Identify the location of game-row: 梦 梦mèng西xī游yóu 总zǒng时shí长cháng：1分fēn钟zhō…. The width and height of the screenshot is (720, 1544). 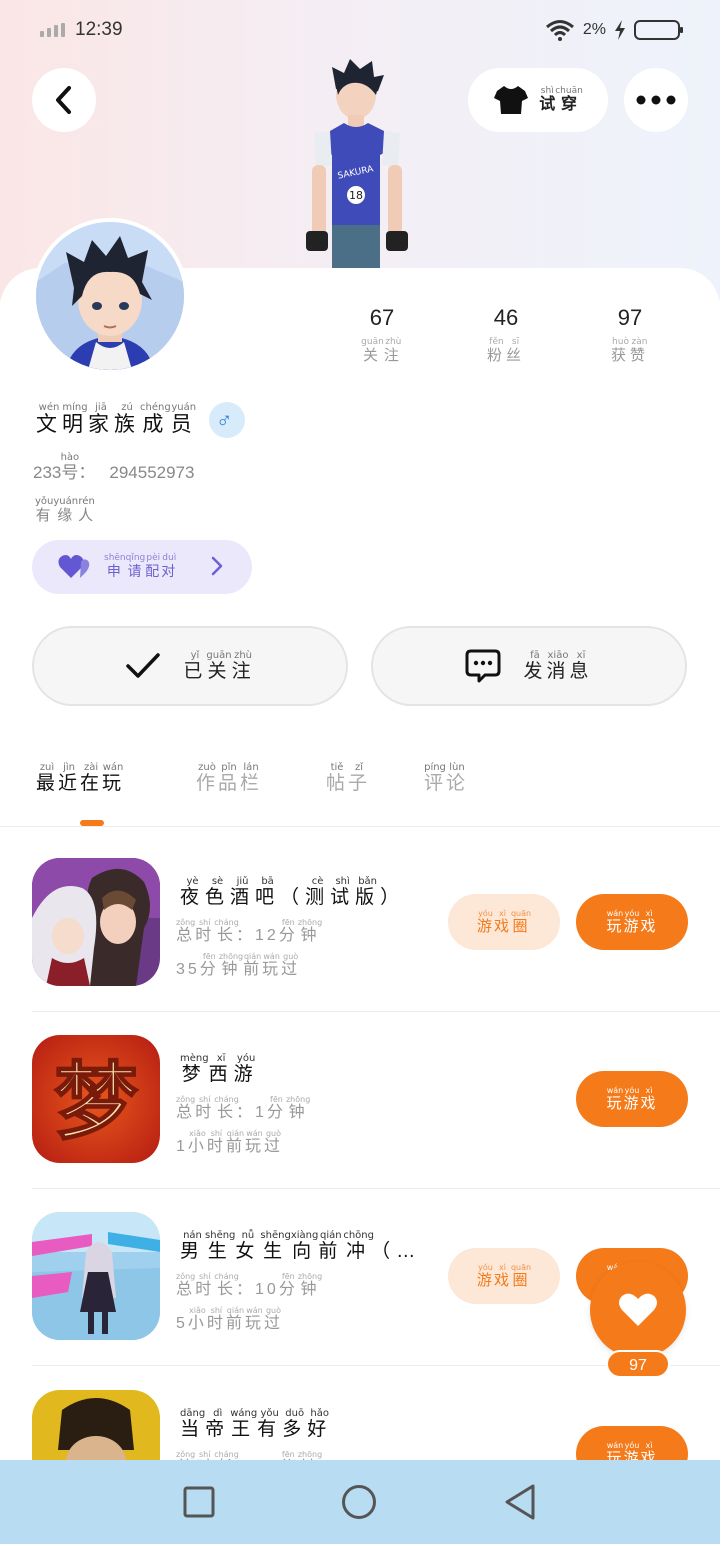
(360, 1100).